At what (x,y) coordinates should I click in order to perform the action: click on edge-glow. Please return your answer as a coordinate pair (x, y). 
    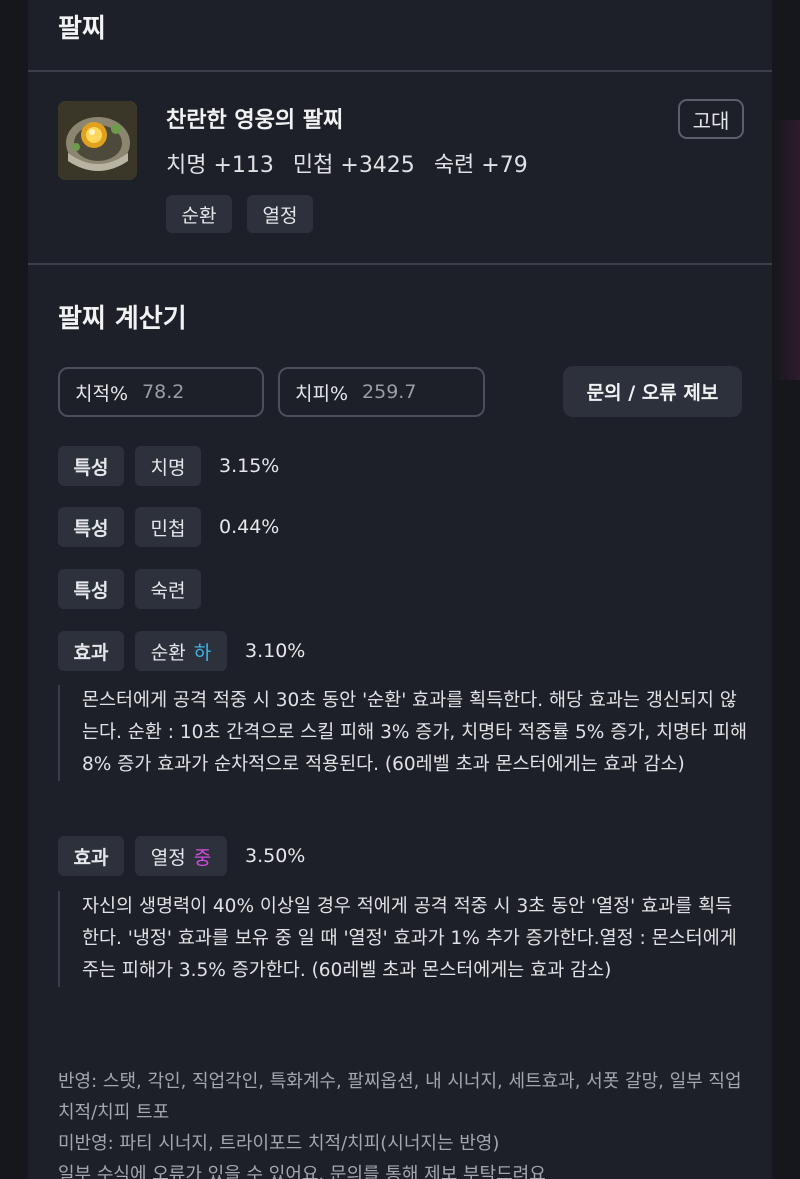
    Looking at the image, I should click on (786, 250).